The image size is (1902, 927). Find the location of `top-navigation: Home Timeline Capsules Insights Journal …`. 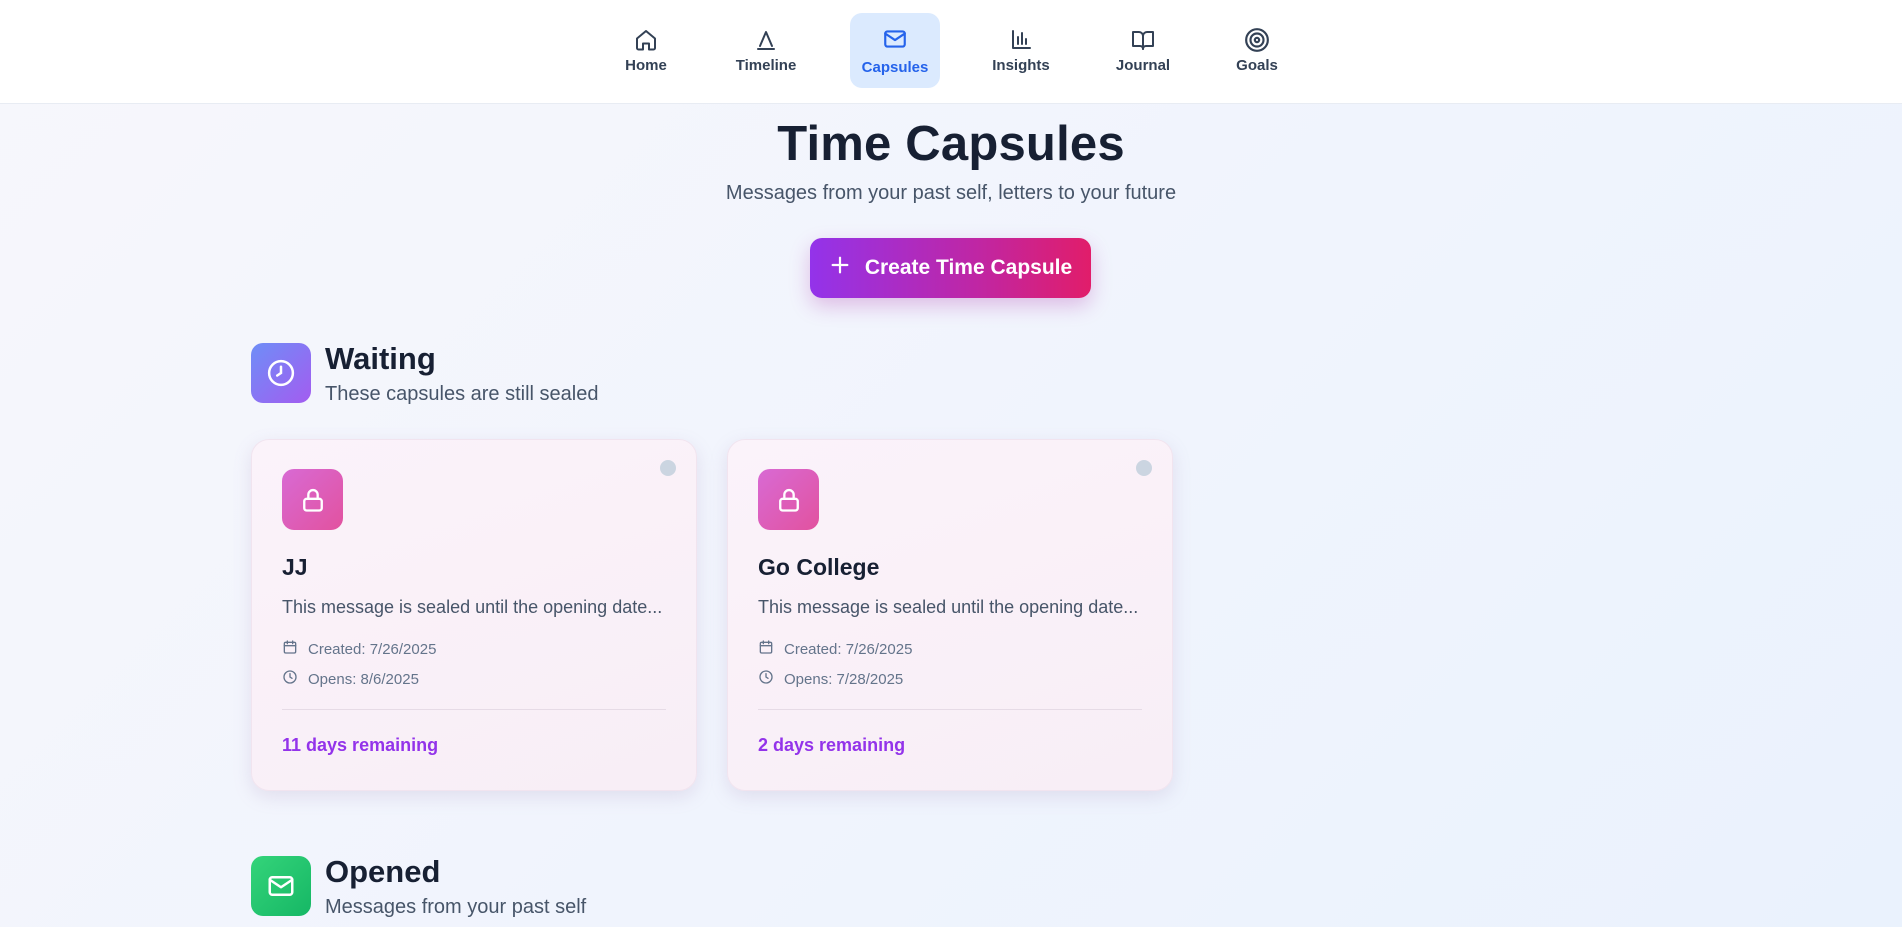

top-navigation: Home Timeline Capsules Insights Journal … is located at coordinates (951, 52).